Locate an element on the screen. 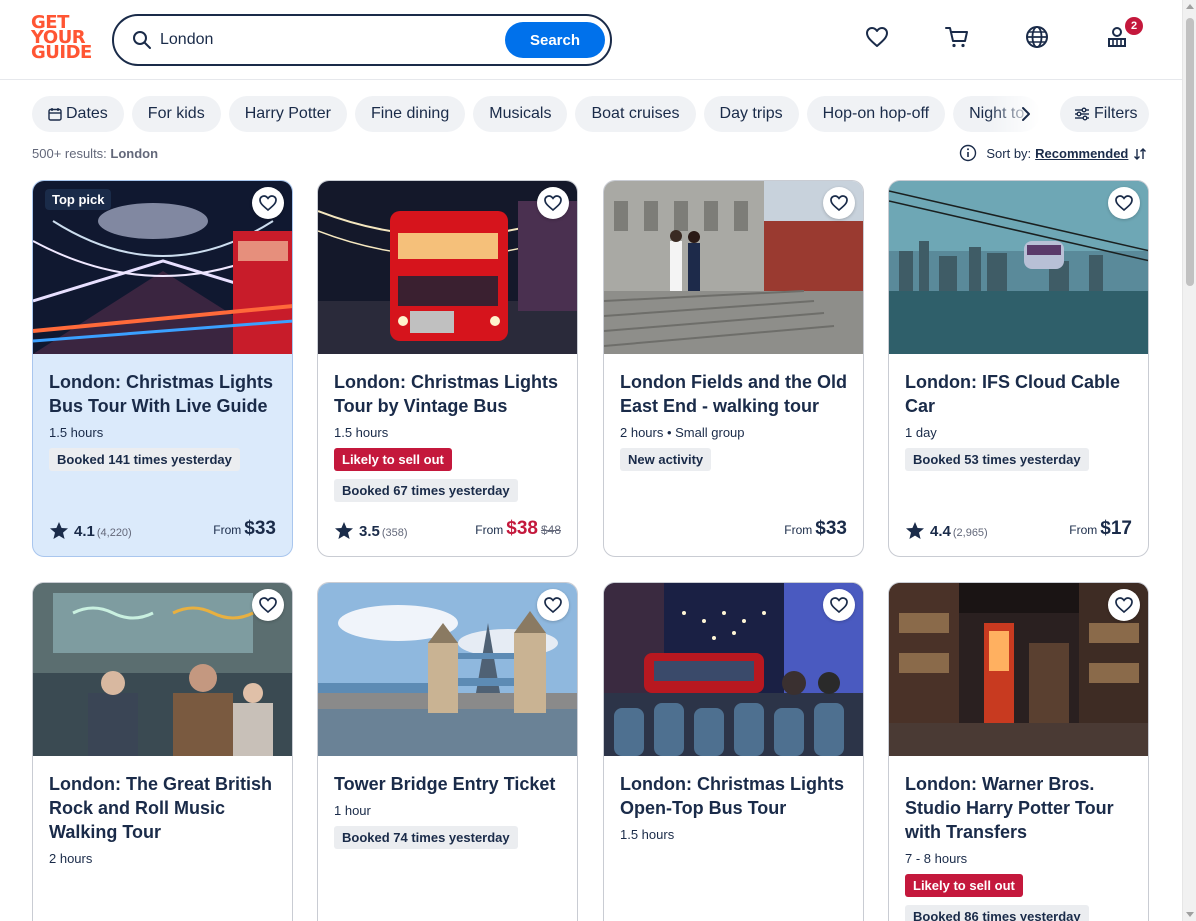  results-count: 500+ results: London is located at coordinates (95, 153).